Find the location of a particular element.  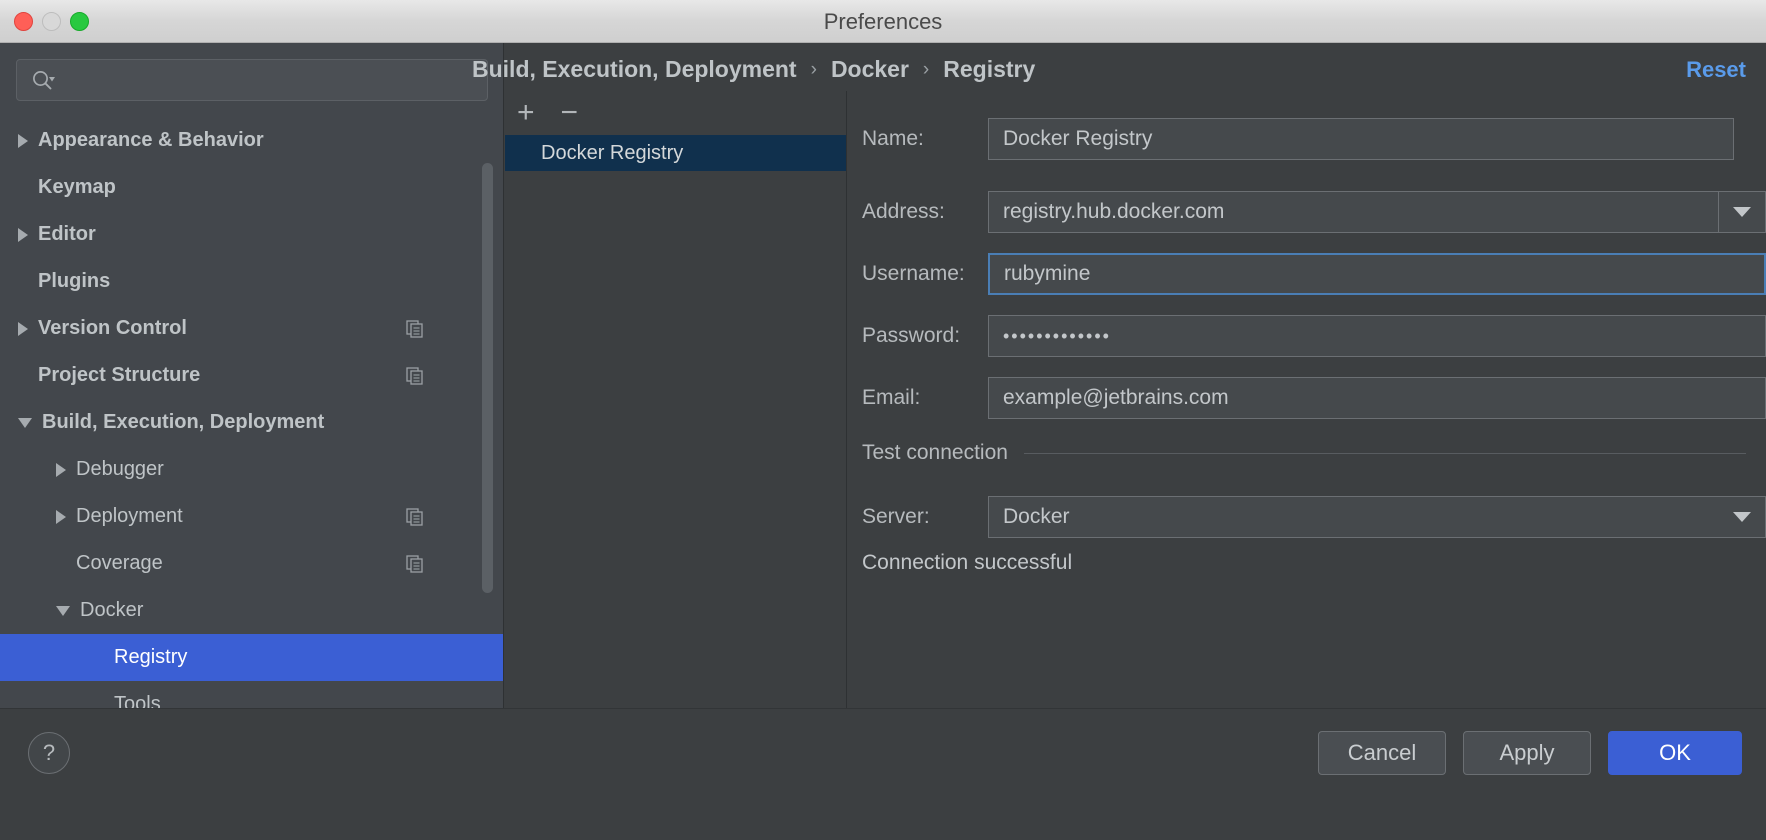

address-dropdown-button is located at coordinates (1741, 212).